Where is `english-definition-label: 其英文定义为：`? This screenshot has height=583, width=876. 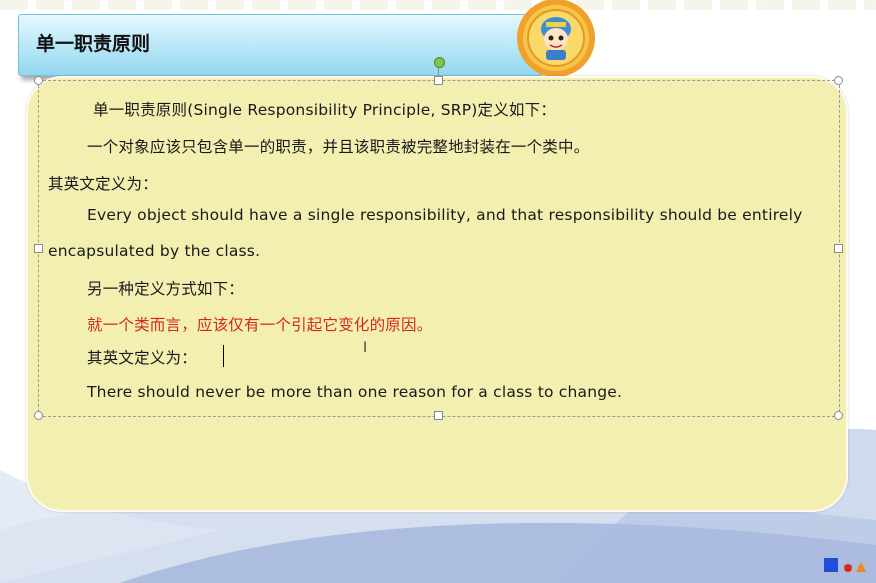 english-definition-label: 其英文定义为： is located at coordinates (103, 183).